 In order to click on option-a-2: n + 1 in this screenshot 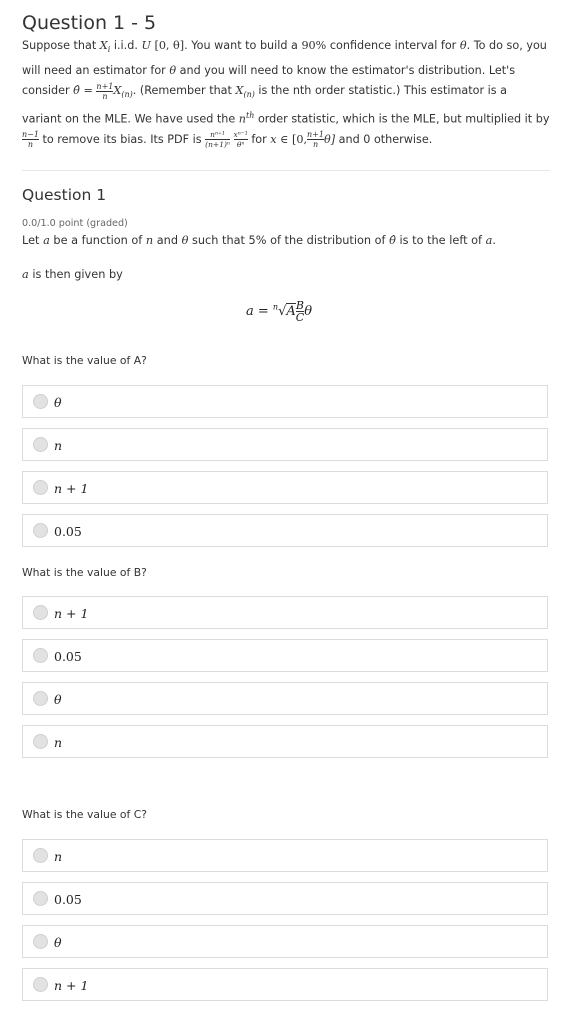, I will do `click(285, 487)`.